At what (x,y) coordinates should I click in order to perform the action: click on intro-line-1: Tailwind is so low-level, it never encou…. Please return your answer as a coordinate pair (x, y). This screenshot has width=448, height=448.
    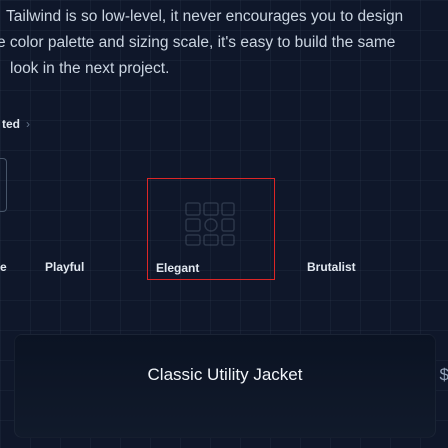
    Looking at the image, I should click on (205, 16).